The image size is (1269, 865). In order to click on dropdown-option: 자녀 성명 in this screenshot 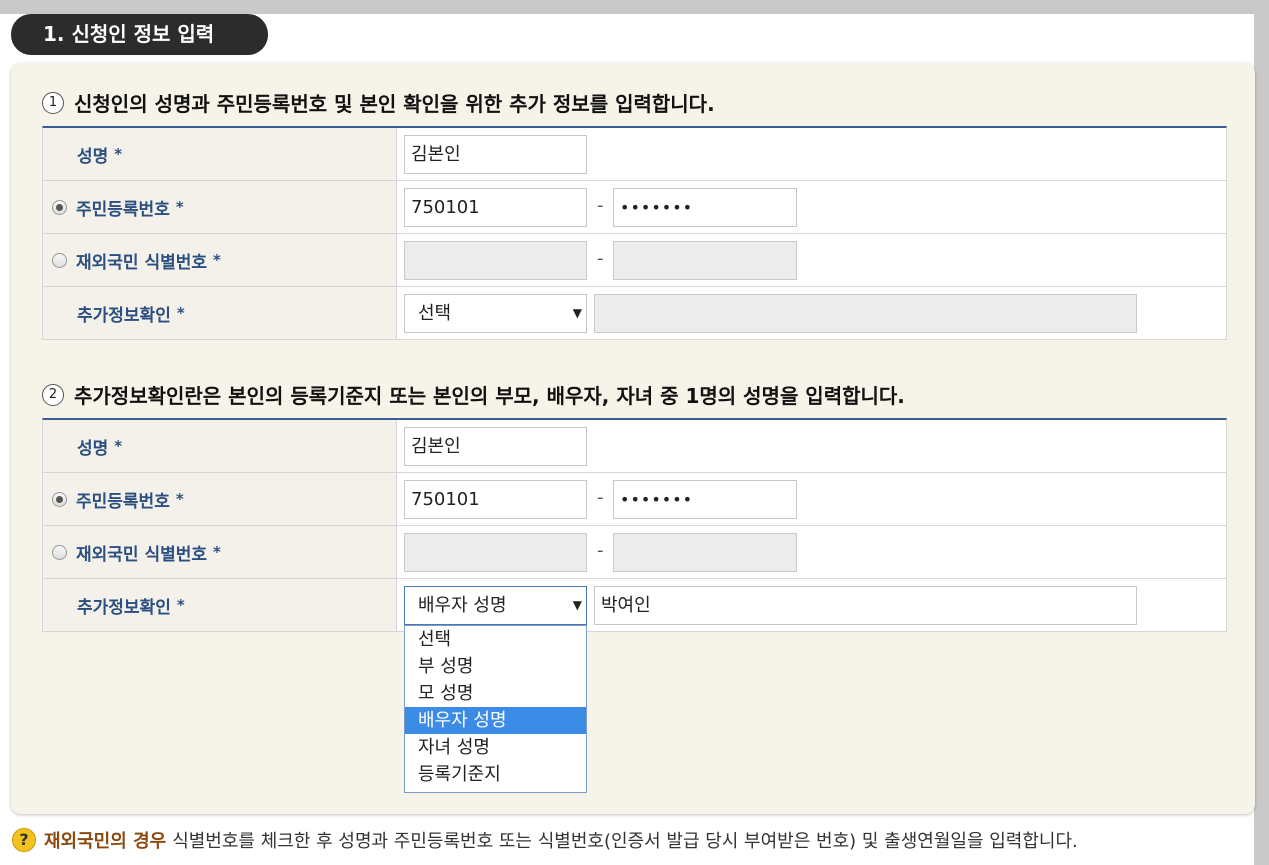, I will do `click(495, 747)`.